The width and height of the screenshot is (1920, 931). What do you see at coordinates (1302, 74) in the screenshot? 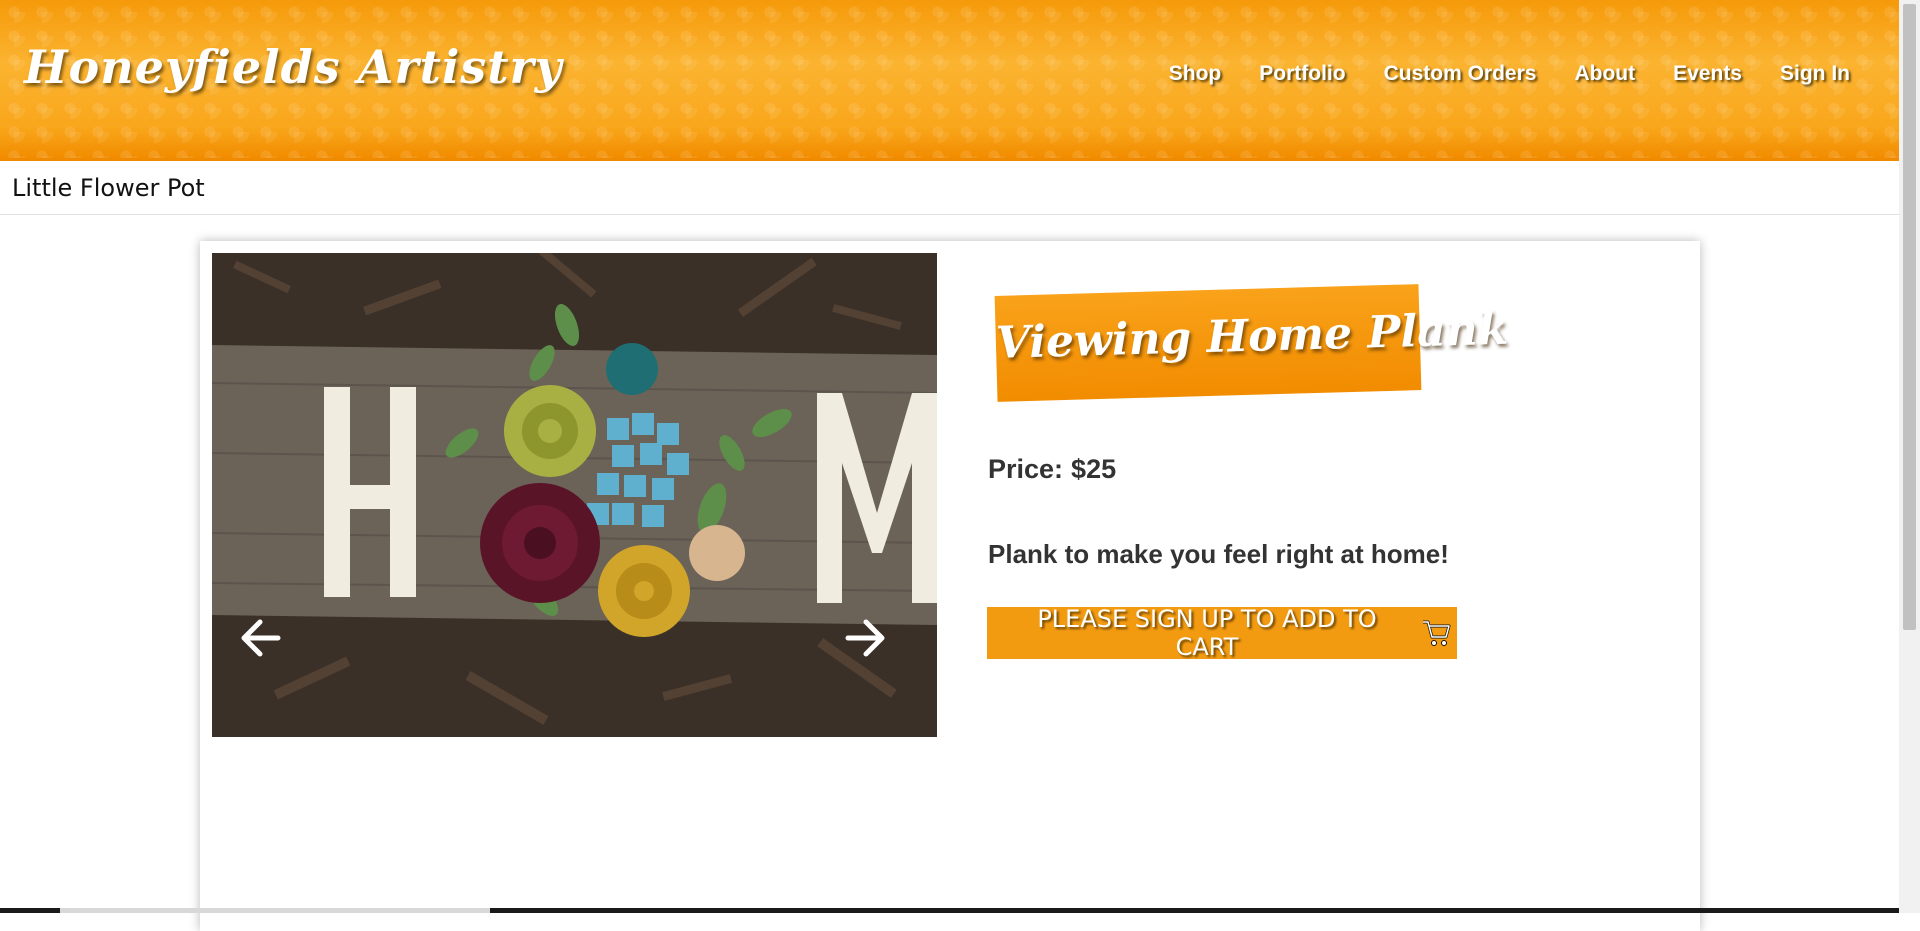
I see `nav-portfolio: Portfolio` at bounding box center [1302, 74].